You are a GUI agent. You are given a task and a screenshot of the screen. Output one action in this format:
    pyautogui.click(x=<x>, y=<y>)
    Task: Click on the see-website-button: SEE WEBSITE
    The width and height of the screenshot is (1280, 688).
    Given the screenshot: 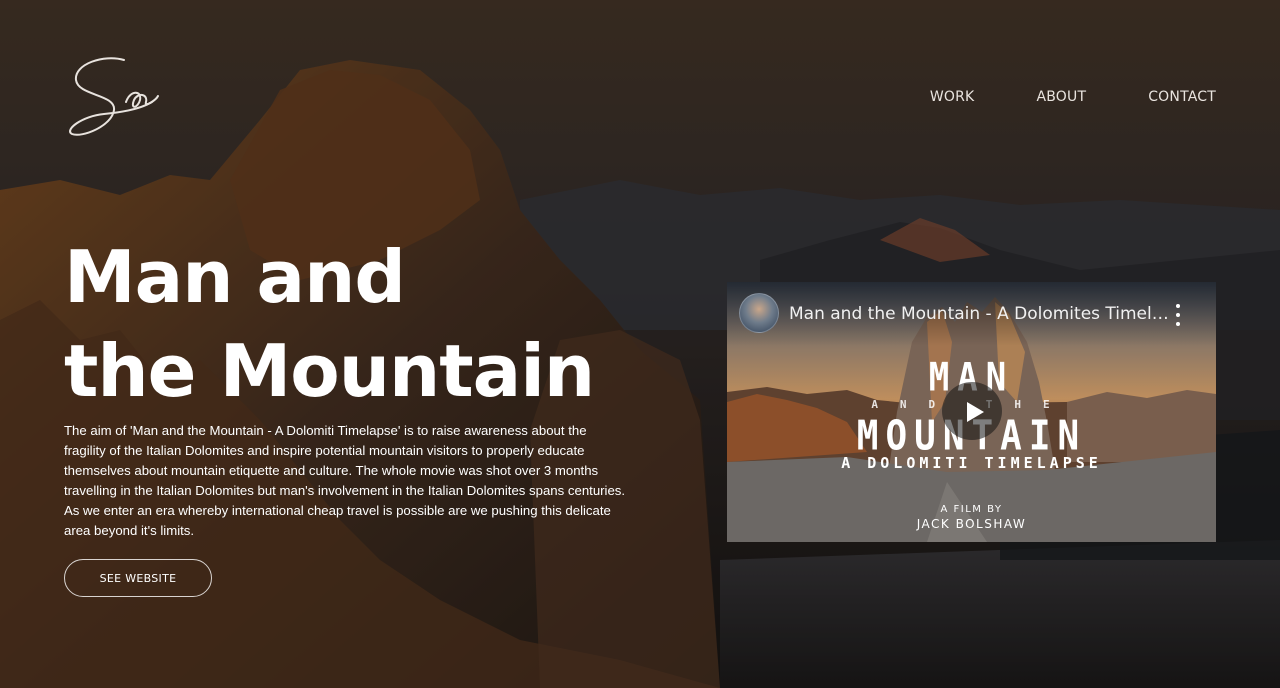 What is the action you would take?
    pyautogui.click(x=138, y=578)
    